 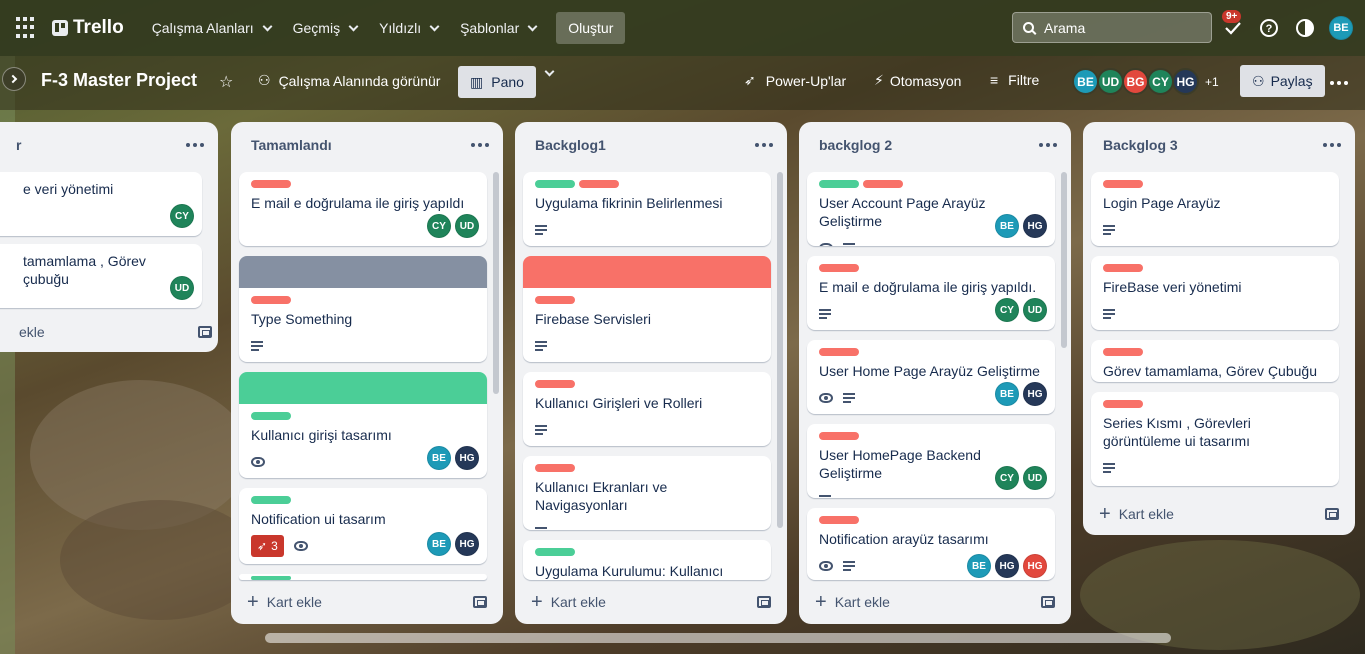 What do you see at coordinates (917, 80) in the screenshot?
I see `automation-button: ⚡ Otomasyon` at bounding box center [917, 80].